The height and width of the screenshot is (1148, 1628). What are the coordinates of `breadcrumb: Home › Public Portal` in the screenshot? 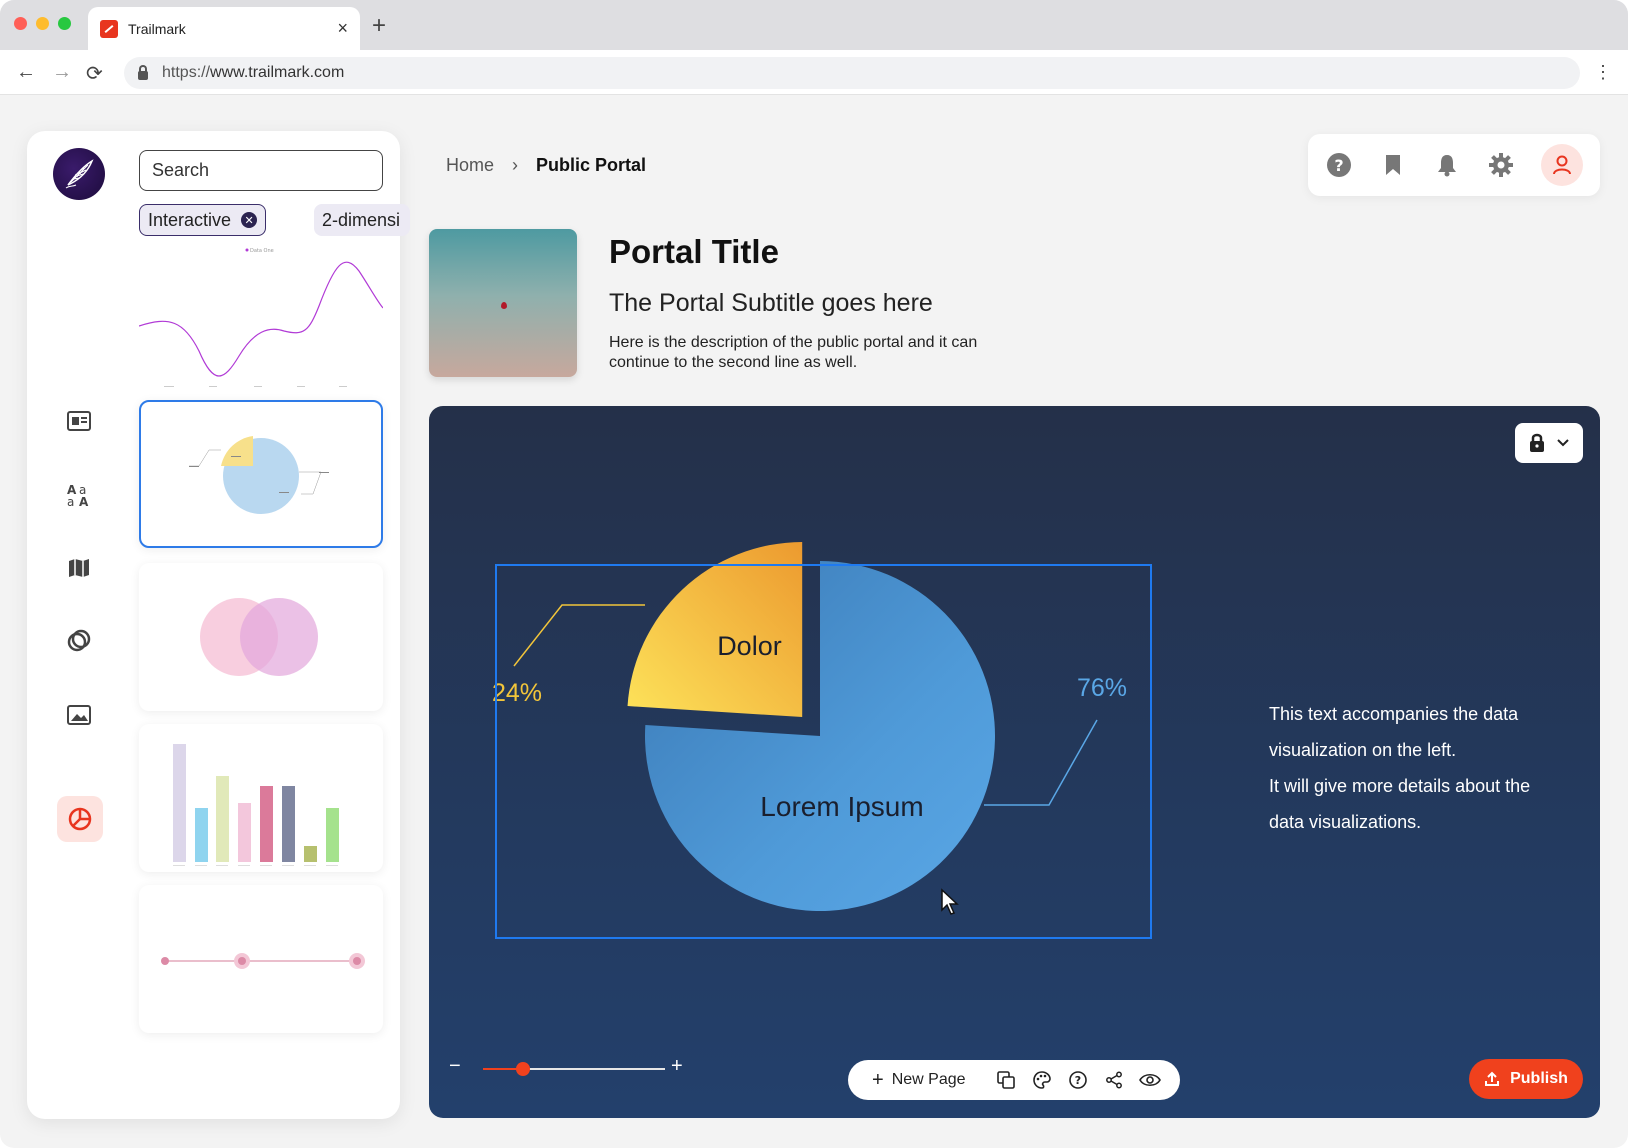 It's located at (546, 165).